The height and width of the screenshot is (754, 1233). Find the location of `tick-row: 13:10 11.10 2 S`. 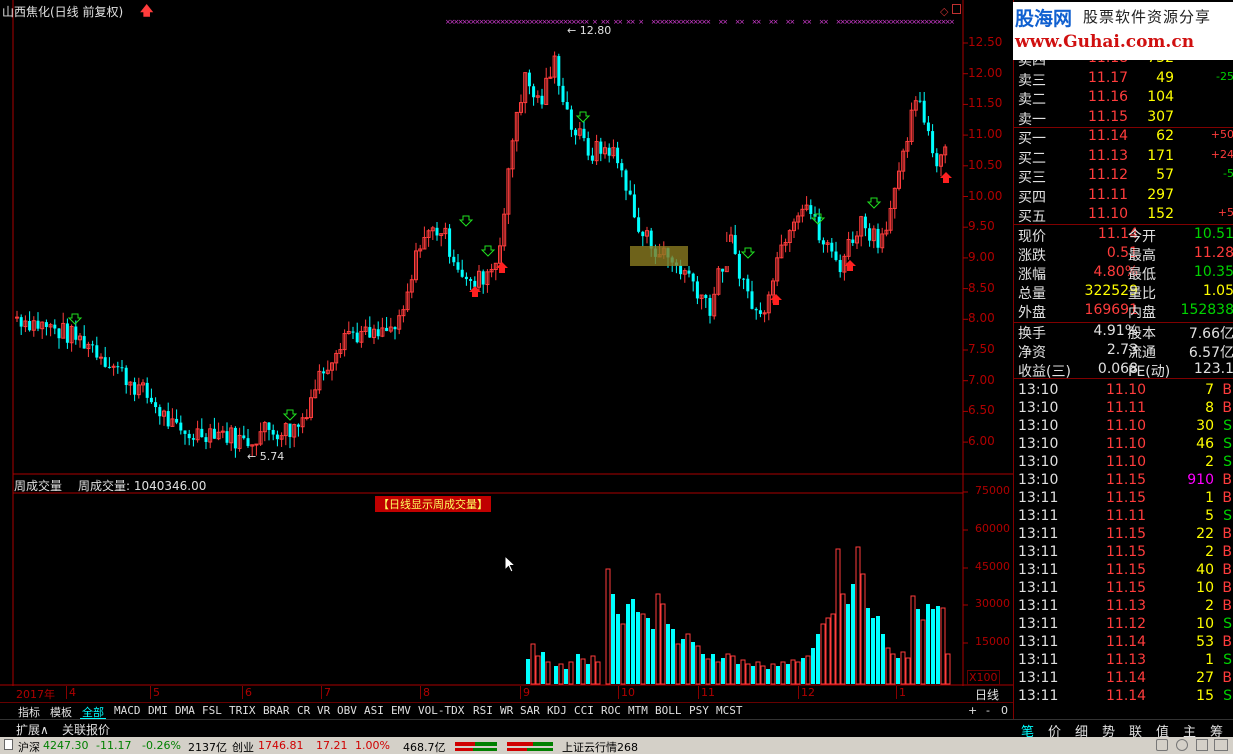

tick-row: 13:10 11.10 2 S is located at coordinates (1123, 463).